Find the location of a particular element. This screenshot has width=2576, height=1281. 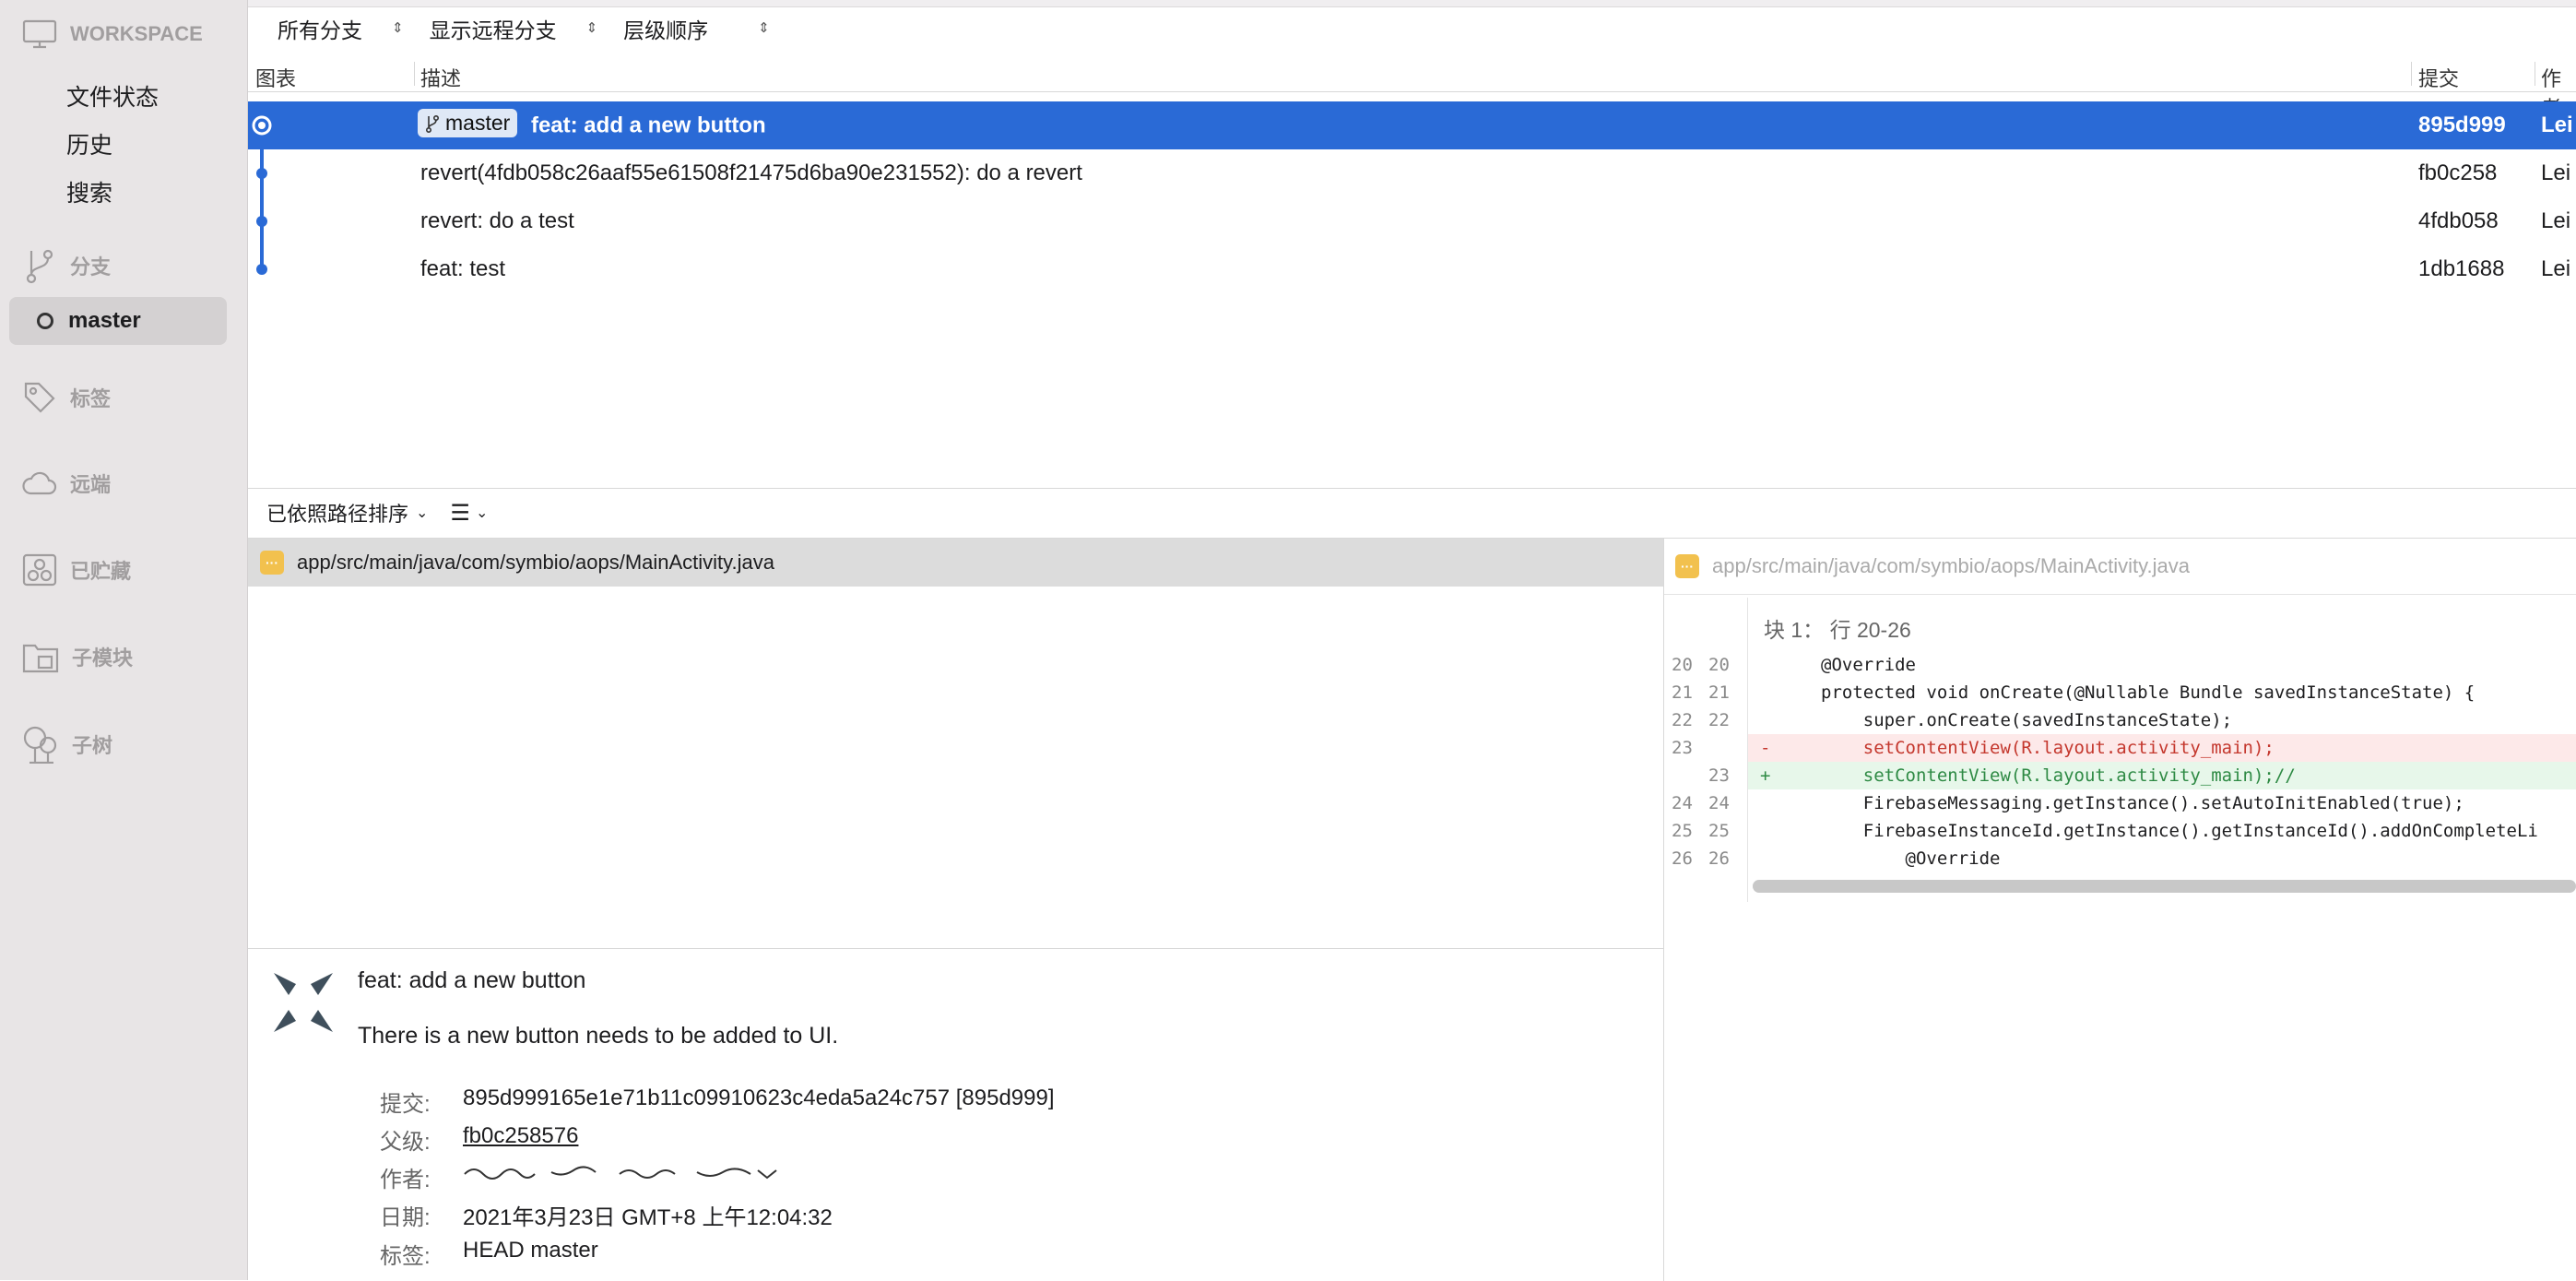

diff-marker: - is located at coordinates (1765, 748).